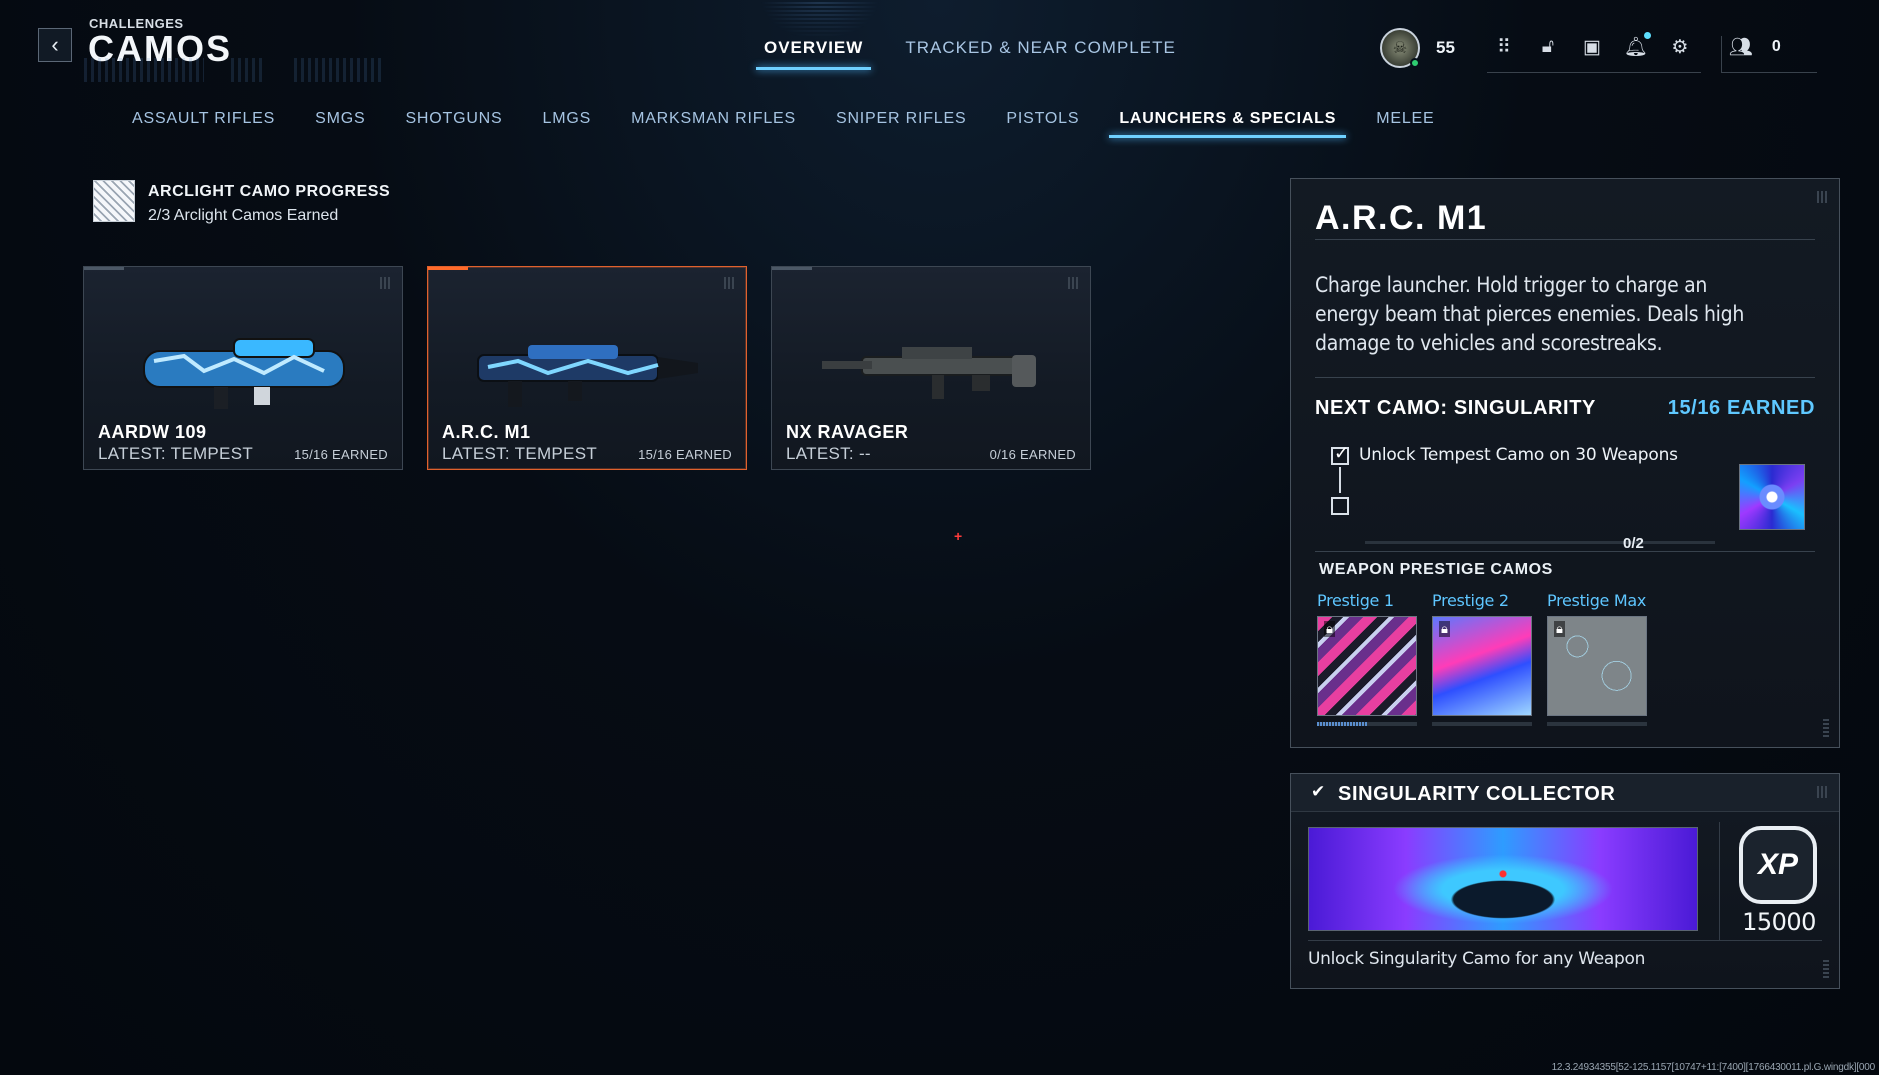 The height and width of the screenshot is (1075, 1879). I want to click on hud-icon-group: ⠿ 🔓︎ ▣ 🔔︎ ⚙, so click(1593, 52).